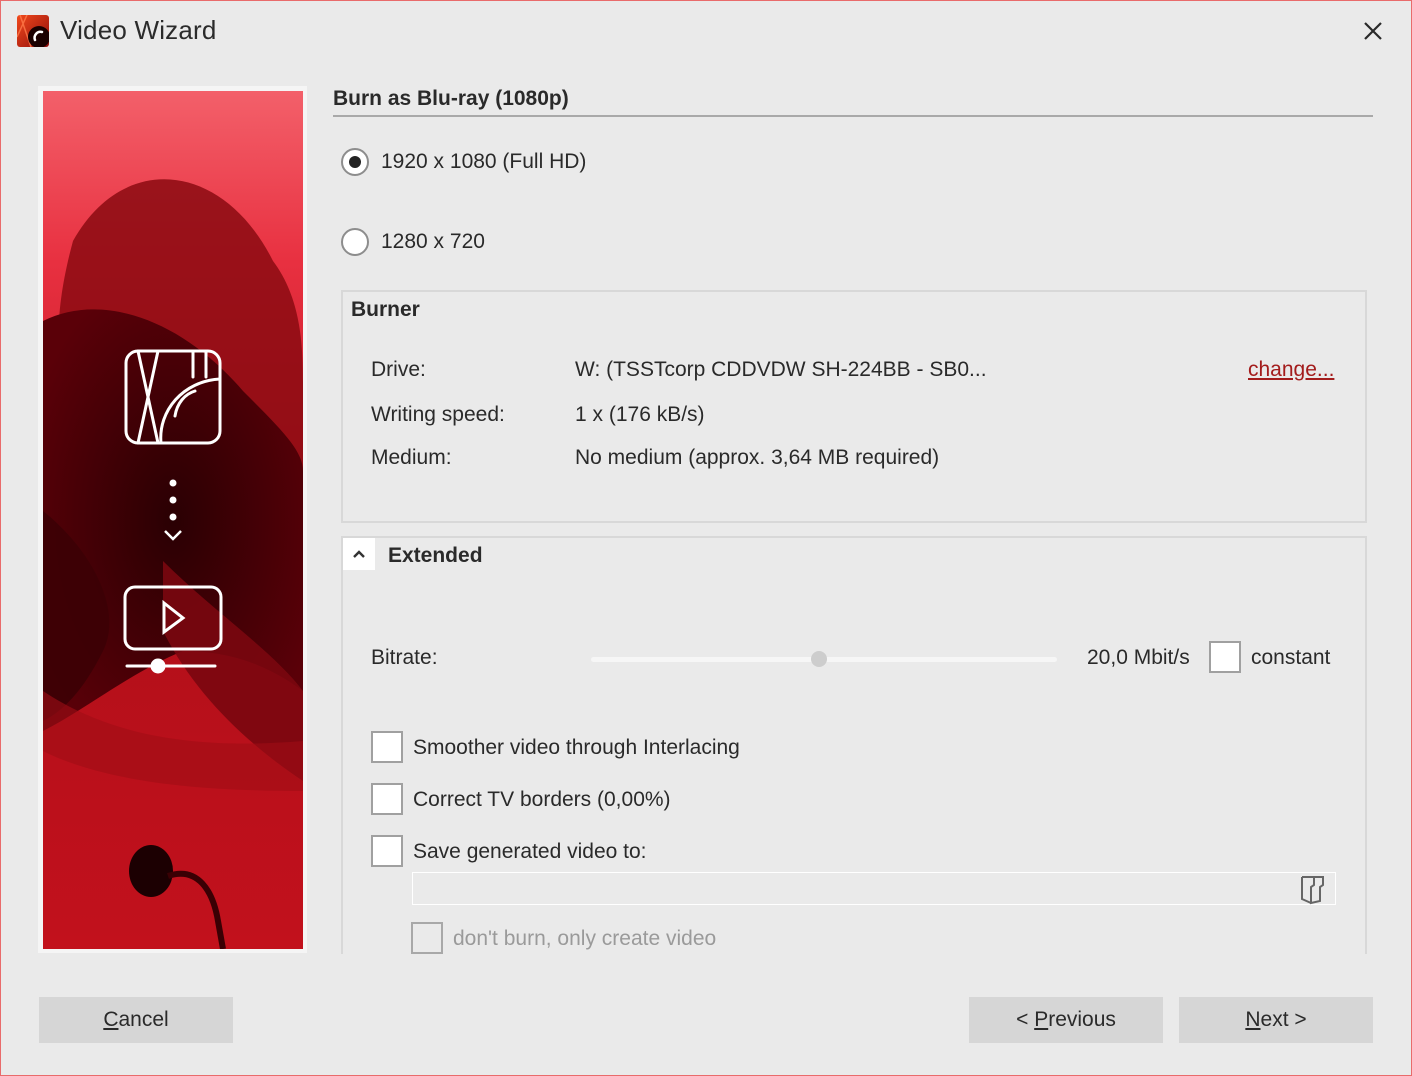 The width and height of the screenshot is (1412, 1076). What do you see at coordinates (435, 555) in the screenshot?
I see `extended-group-title: Extended` at bounding box center [435, 555].